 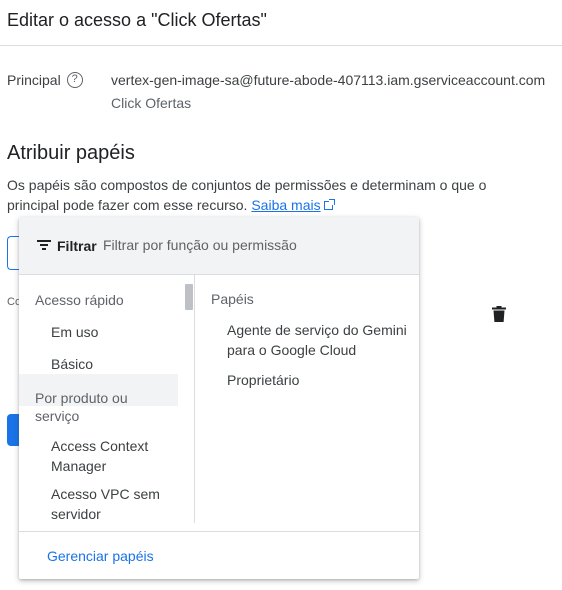 I want to click on principal-label: Principal, so click(x=34, y=80).